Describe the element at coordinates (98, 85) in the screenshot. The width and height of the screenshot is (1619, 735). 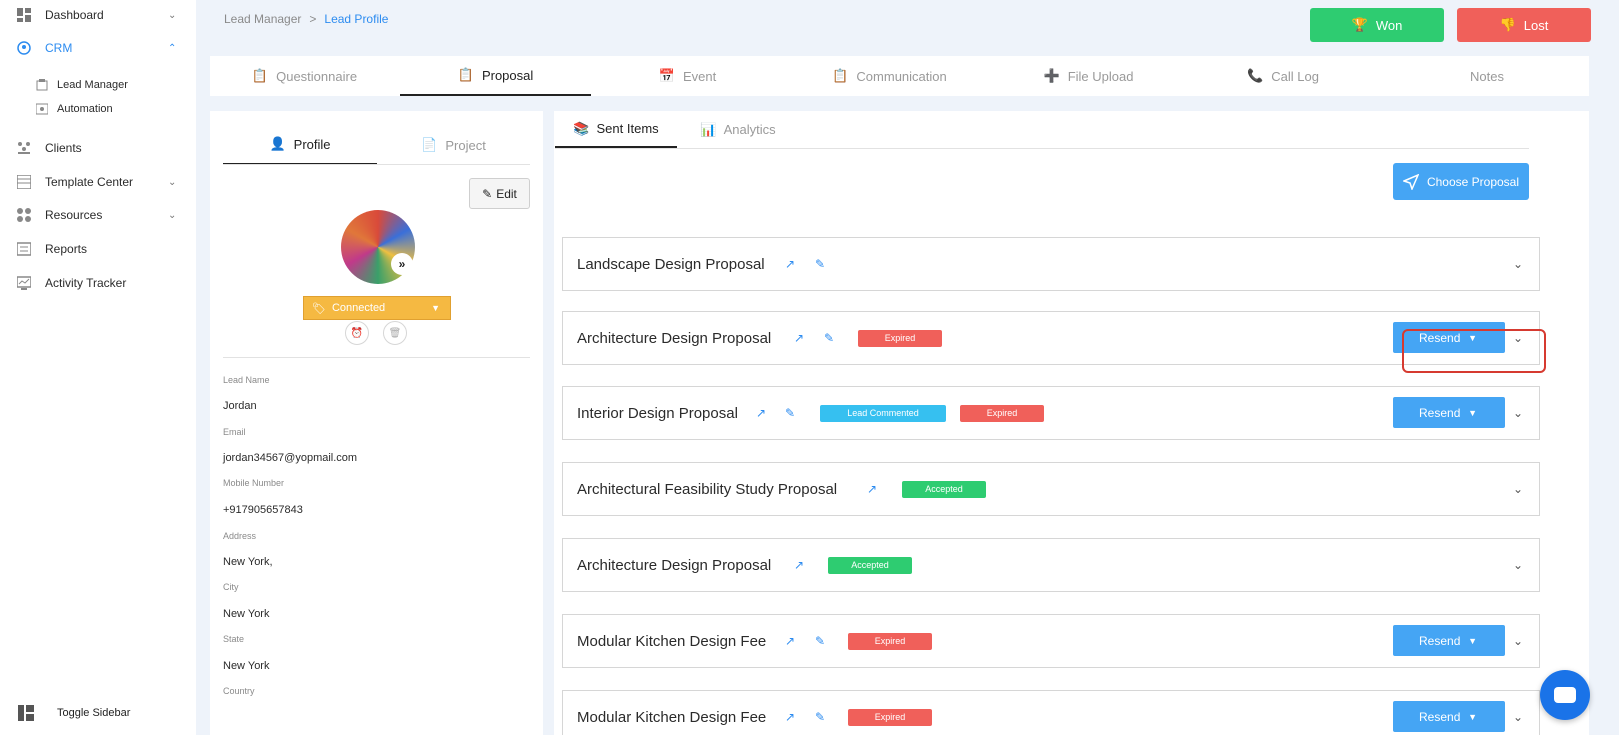
I see `sidebar-subitem-lead-manager: Lead Manager` at that location.